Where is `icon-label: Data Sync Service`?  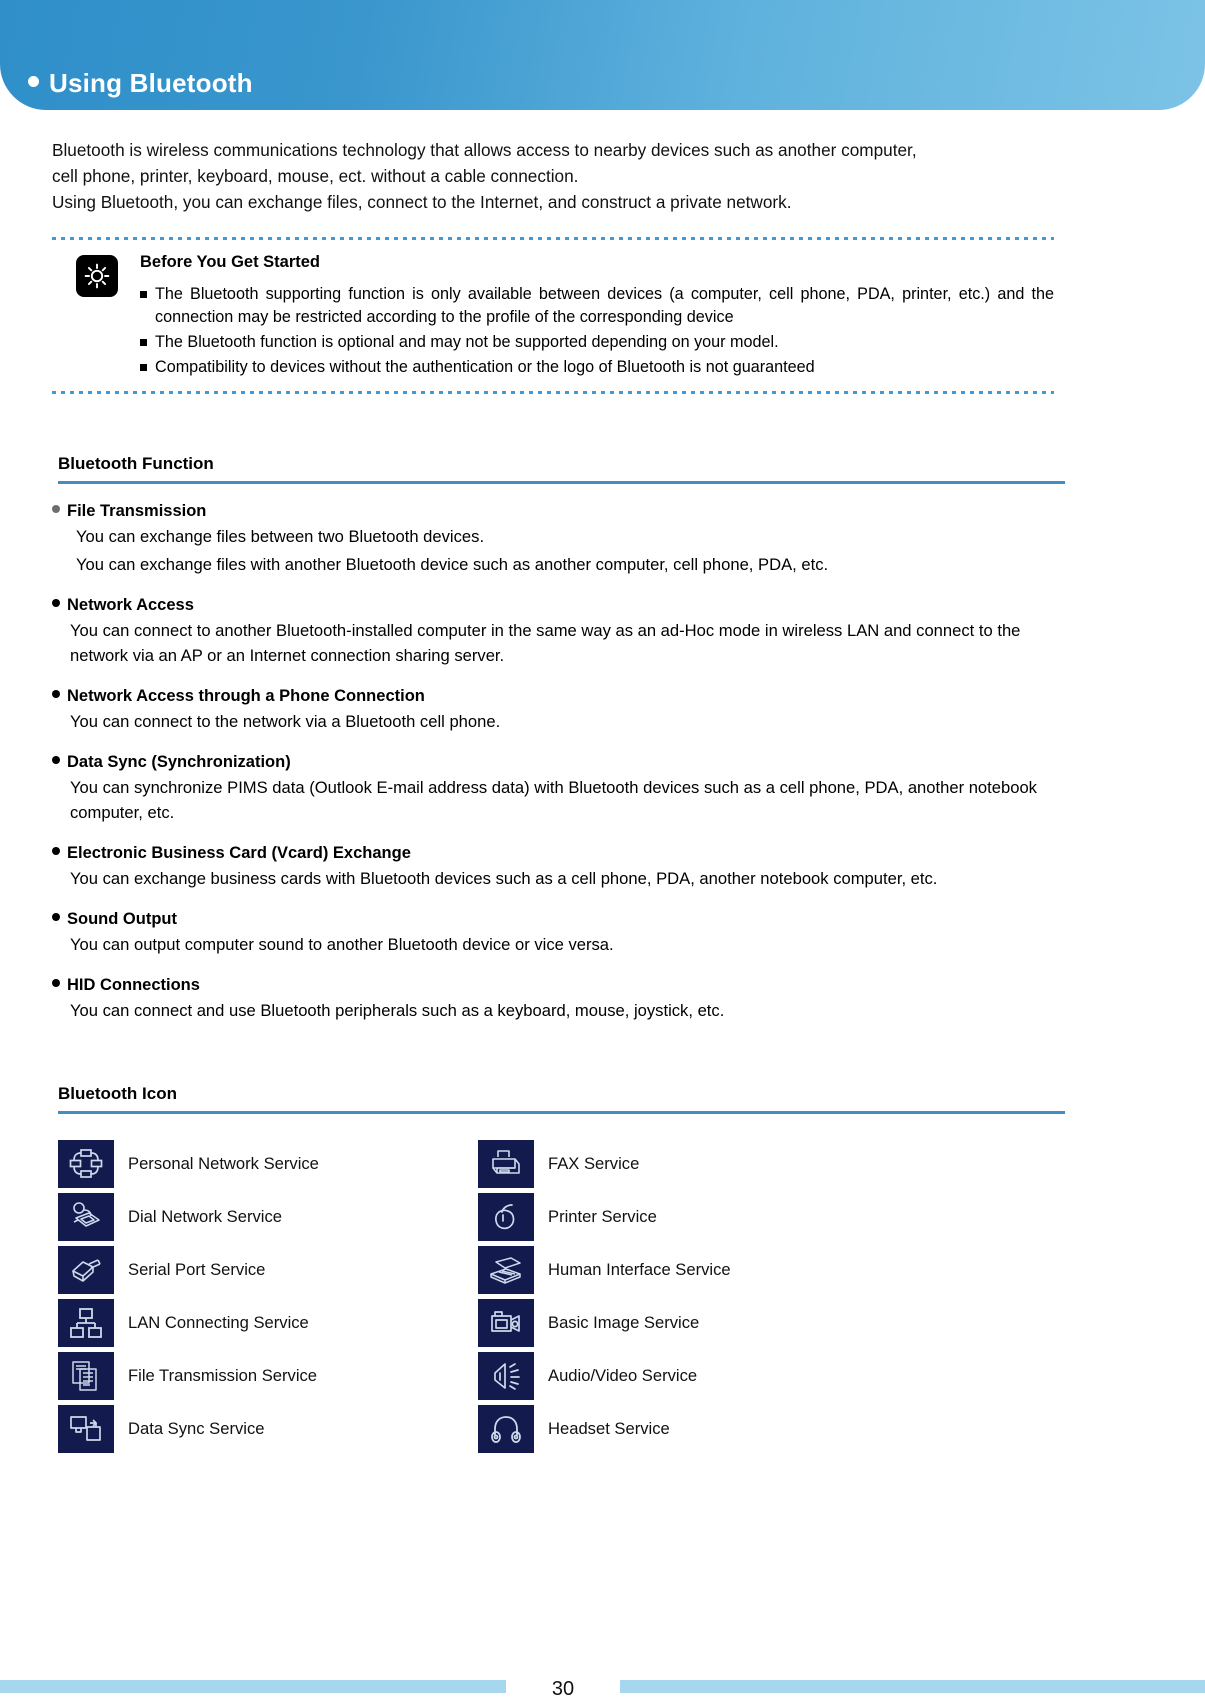 icon-label: Data Sync Service is located at coordinates (196, 1428).